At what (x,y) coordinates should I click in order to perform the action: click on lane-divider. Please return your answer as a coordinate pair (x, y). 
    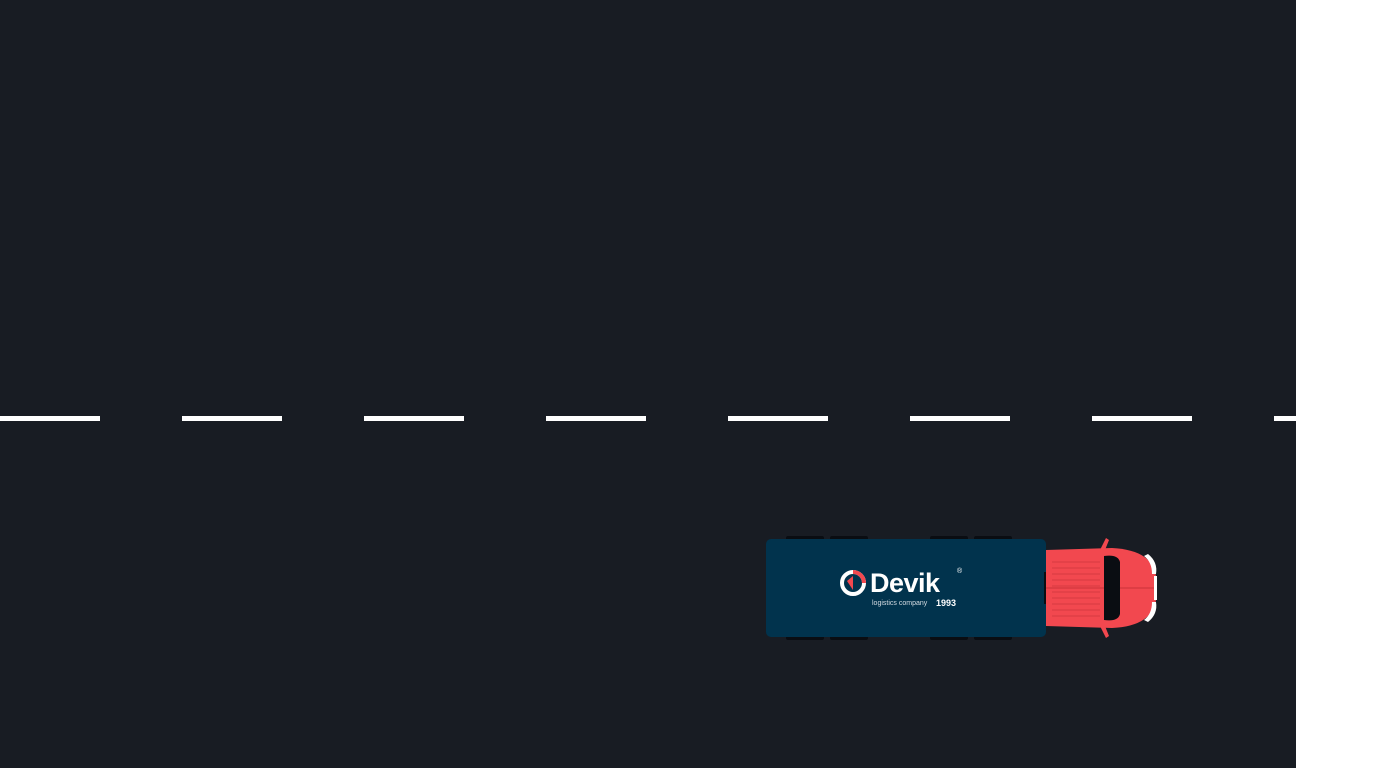
    Looking at the image, I should click on (648, 418).